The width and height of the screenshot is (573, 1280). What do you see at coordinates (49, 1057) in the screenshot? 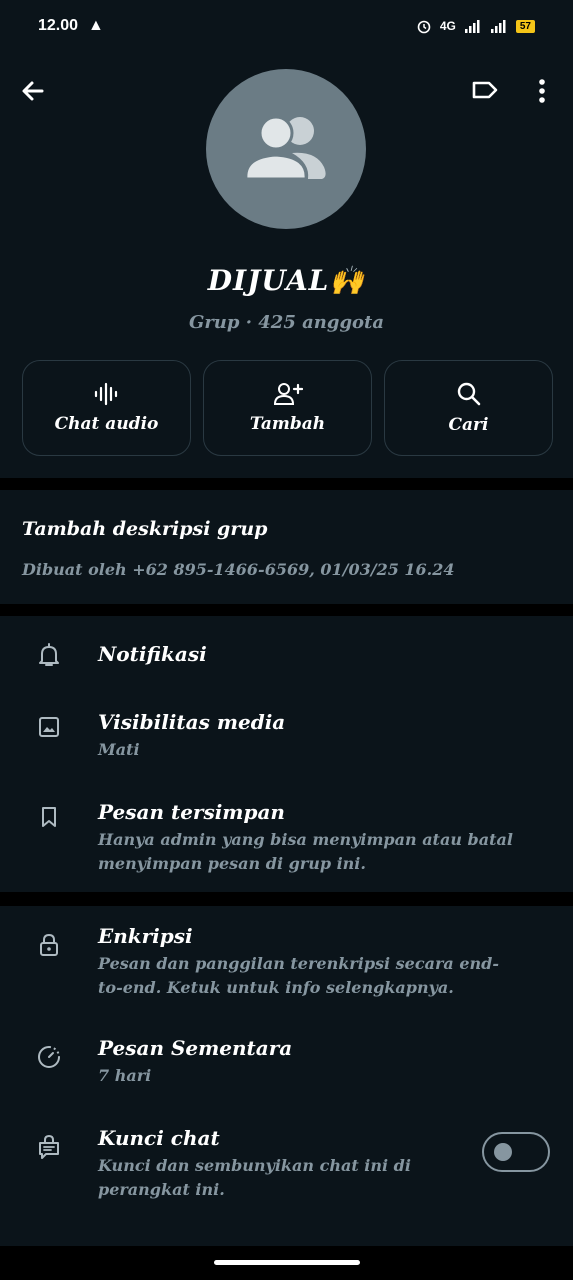
I see `timer-icon` at bounding box center [49, 1057].